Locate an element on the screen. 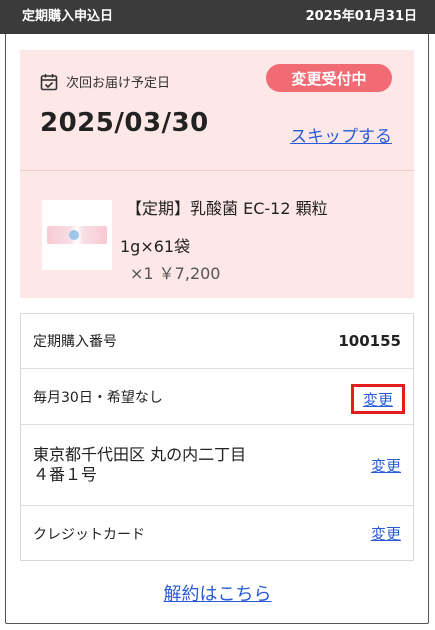  payment-row: クレジットカード 変更 is located at coordinates (217, 533).